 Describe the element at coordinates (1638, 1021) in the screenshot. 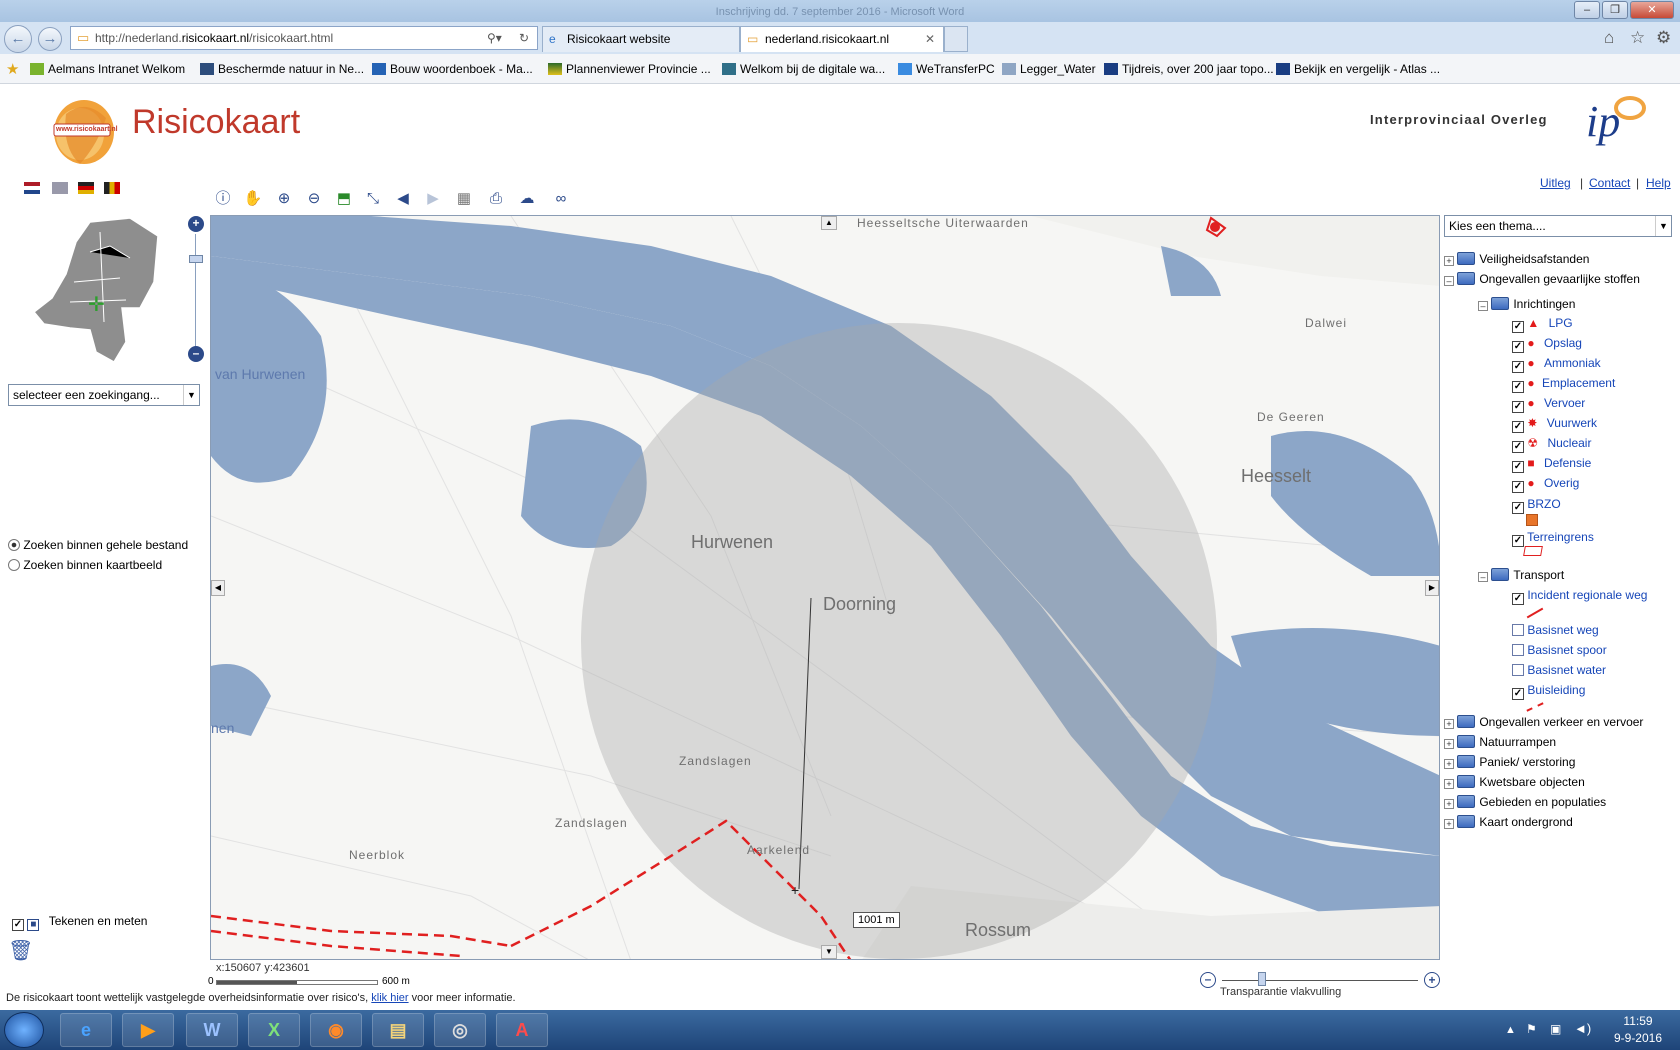

I see `clock-time: 11:59` at that location.